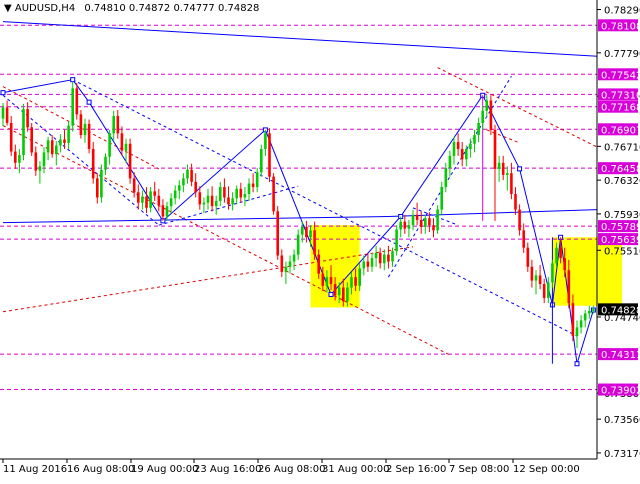 This screenshot has height=484, width=640. I want to click on symbol-label: AUDUSD,H4, so click(45, 8).